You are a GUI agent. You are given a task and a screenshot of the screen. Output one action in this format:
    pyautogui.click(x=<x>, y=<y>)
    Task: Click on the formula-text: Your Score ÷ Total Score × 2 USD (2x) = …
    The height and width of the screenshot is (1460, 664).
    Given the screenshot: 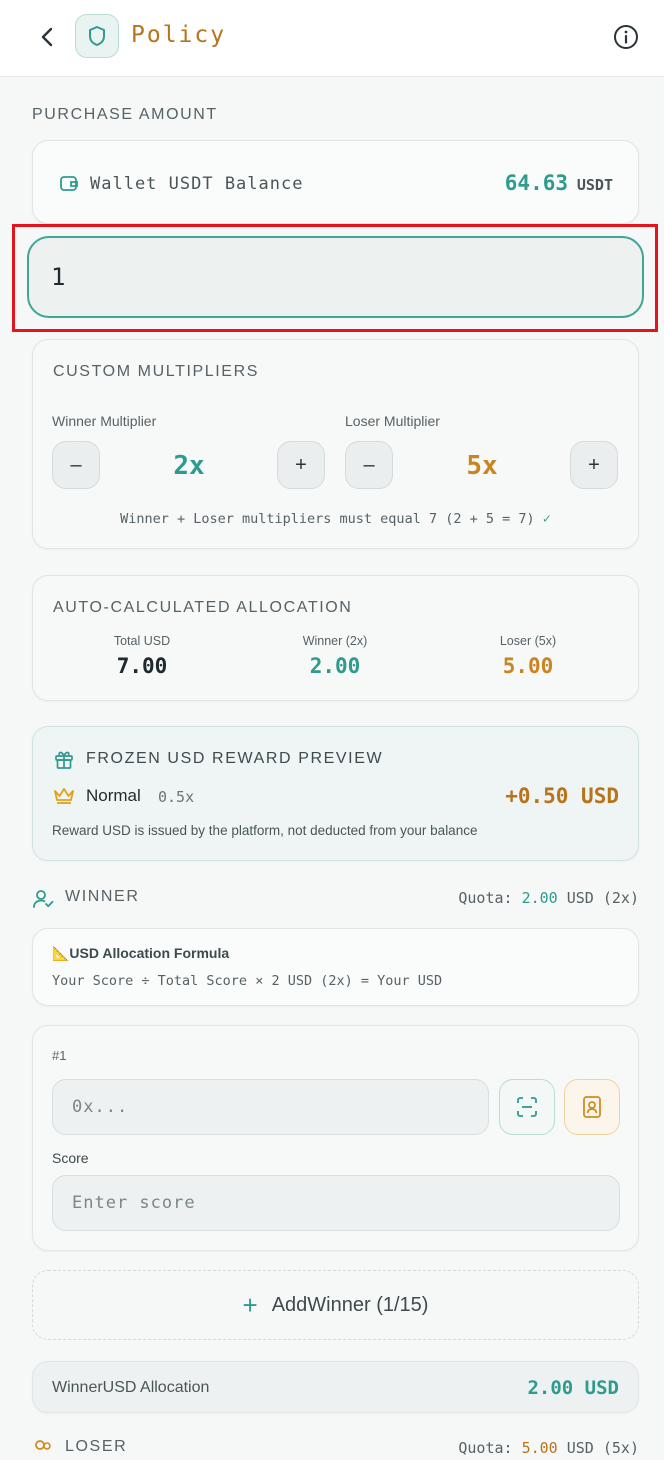 What is the action you would take?
    pyautogui.click(x=247, y=981)
    